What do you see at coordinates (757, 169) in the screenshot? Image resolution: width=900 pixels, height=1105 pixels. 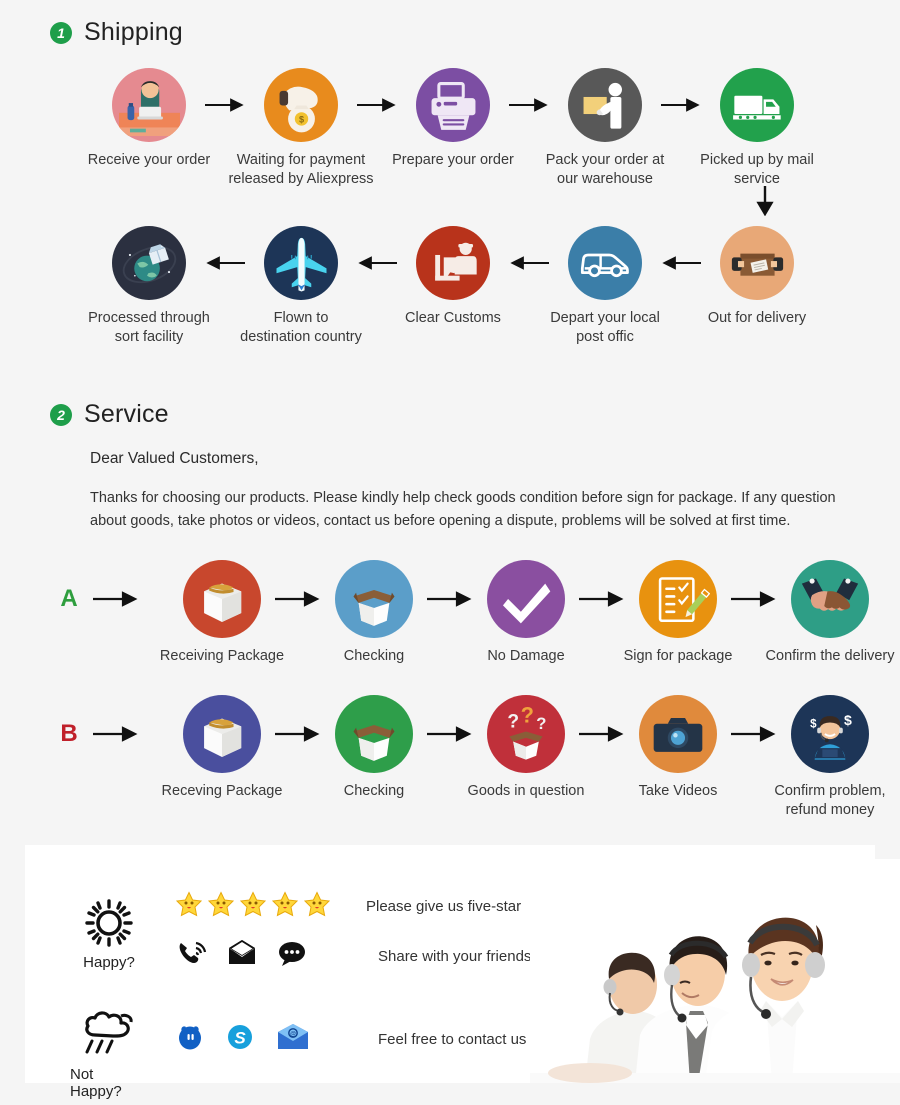 I see `flow-step-label: Picked up by mail service` at bounding box center [757, 169].